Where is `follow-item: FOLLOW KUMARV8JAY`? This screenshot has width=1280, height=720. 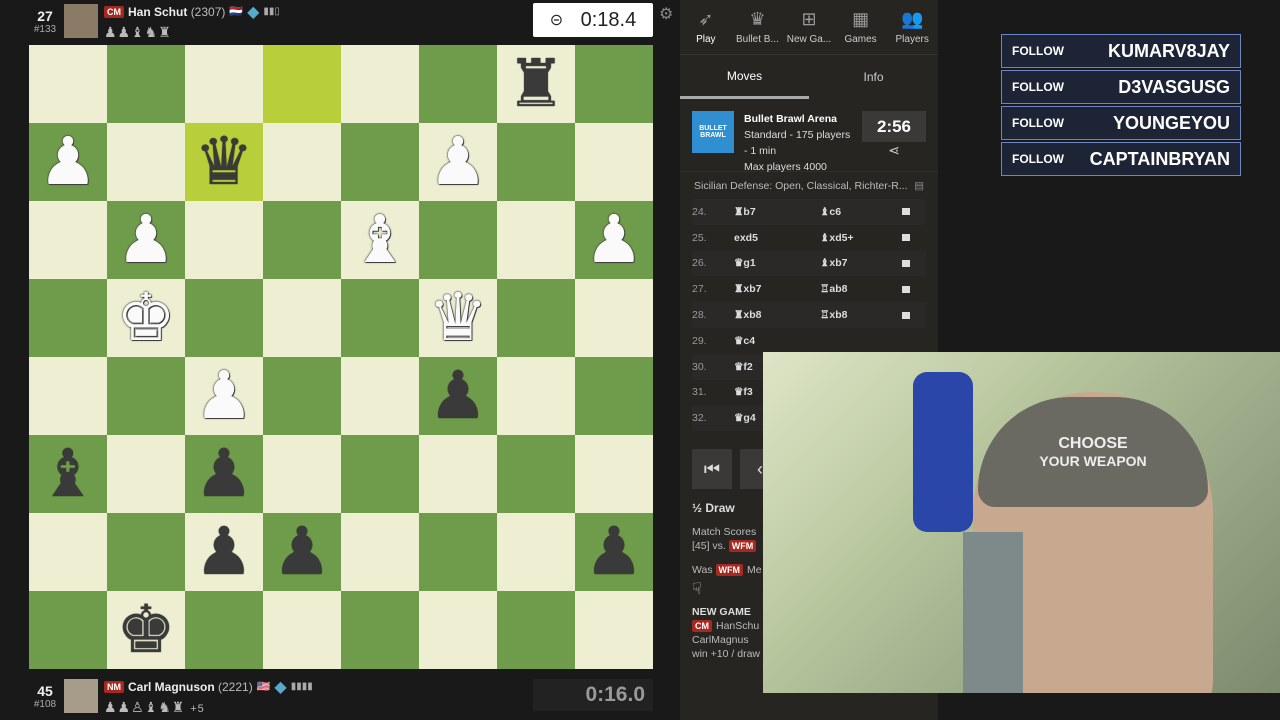 follow-item: FOLLOW KUMARV8JAY is located at coordinates (1121, 51).